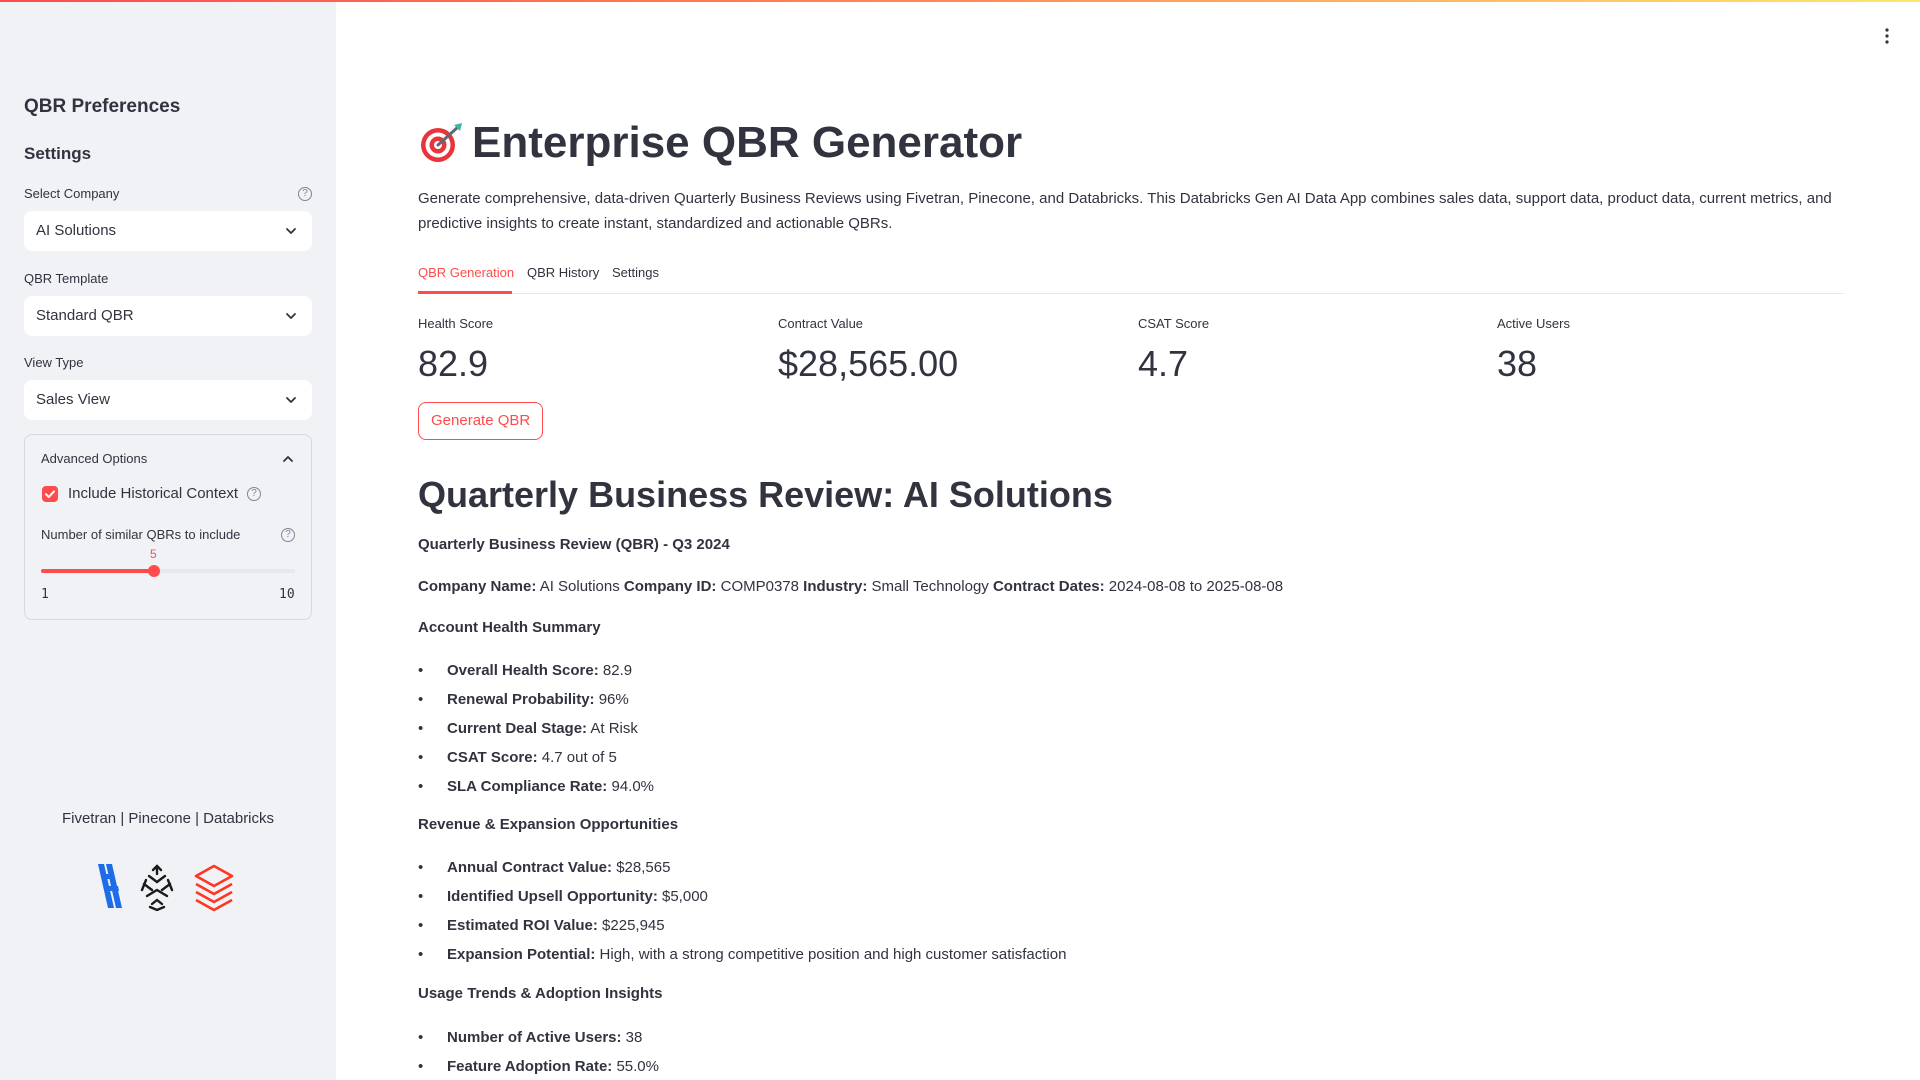  What do you see at coordinates (153, 554) in the screenshot?
I see `slider-value: 5` at bounding box center [153, 554].